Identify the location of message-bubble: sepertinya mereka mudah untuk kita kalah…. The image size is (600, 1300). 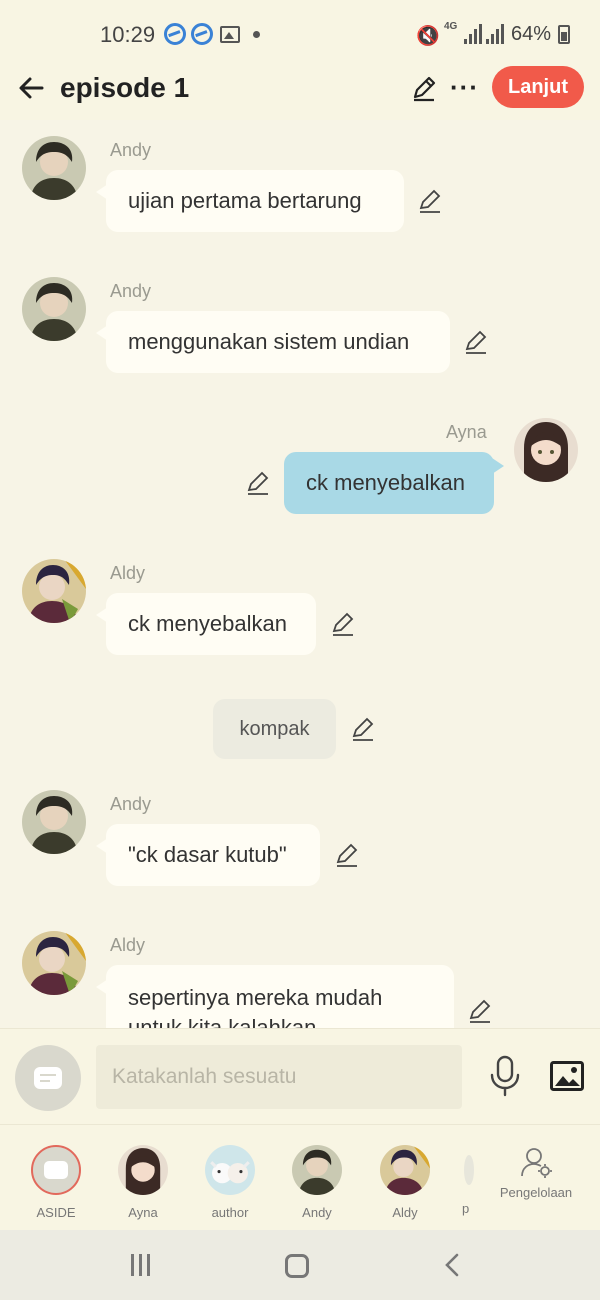
(275, 996).